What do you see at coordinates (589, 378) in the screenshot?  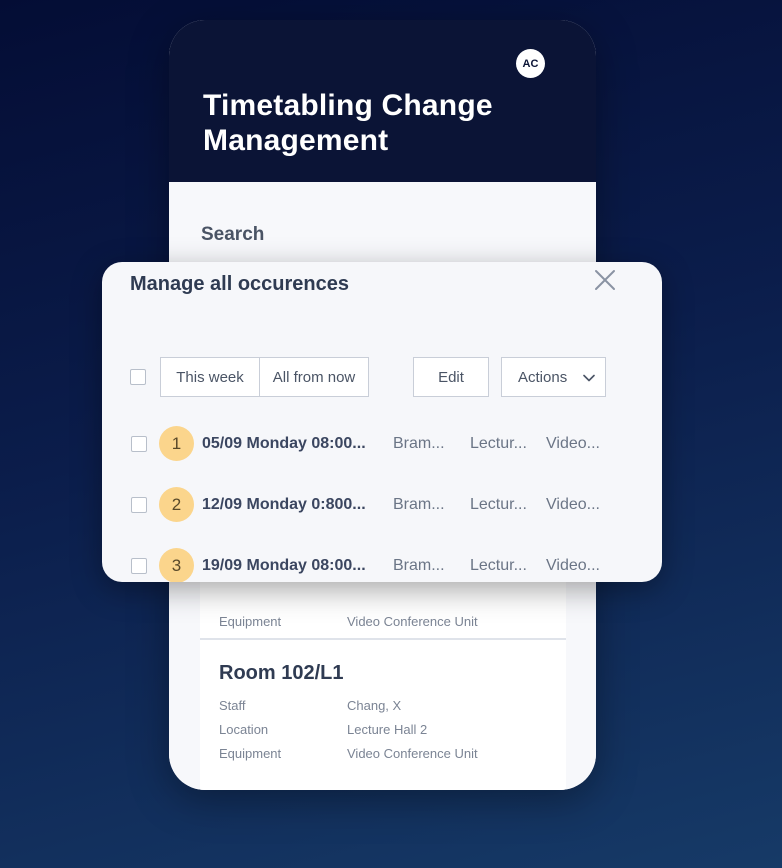 I see `chevron-down-icon` at bounding box center [589, 378].